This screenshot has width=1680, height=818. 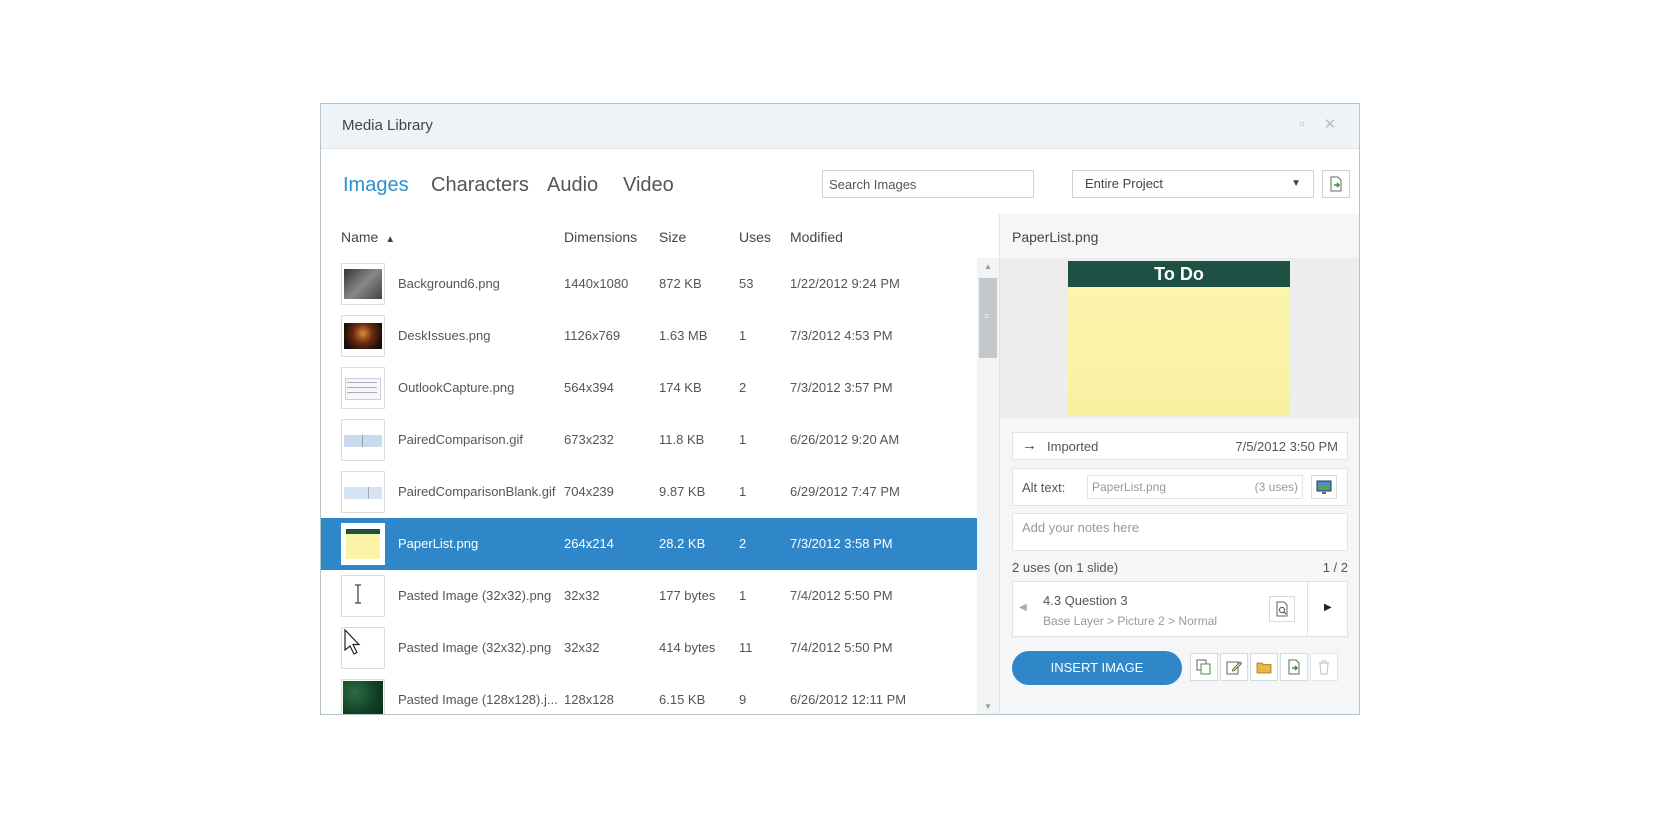 I want to click on file-modified: 7/3/2012 3:58 PM, so click(x=841, y=543).